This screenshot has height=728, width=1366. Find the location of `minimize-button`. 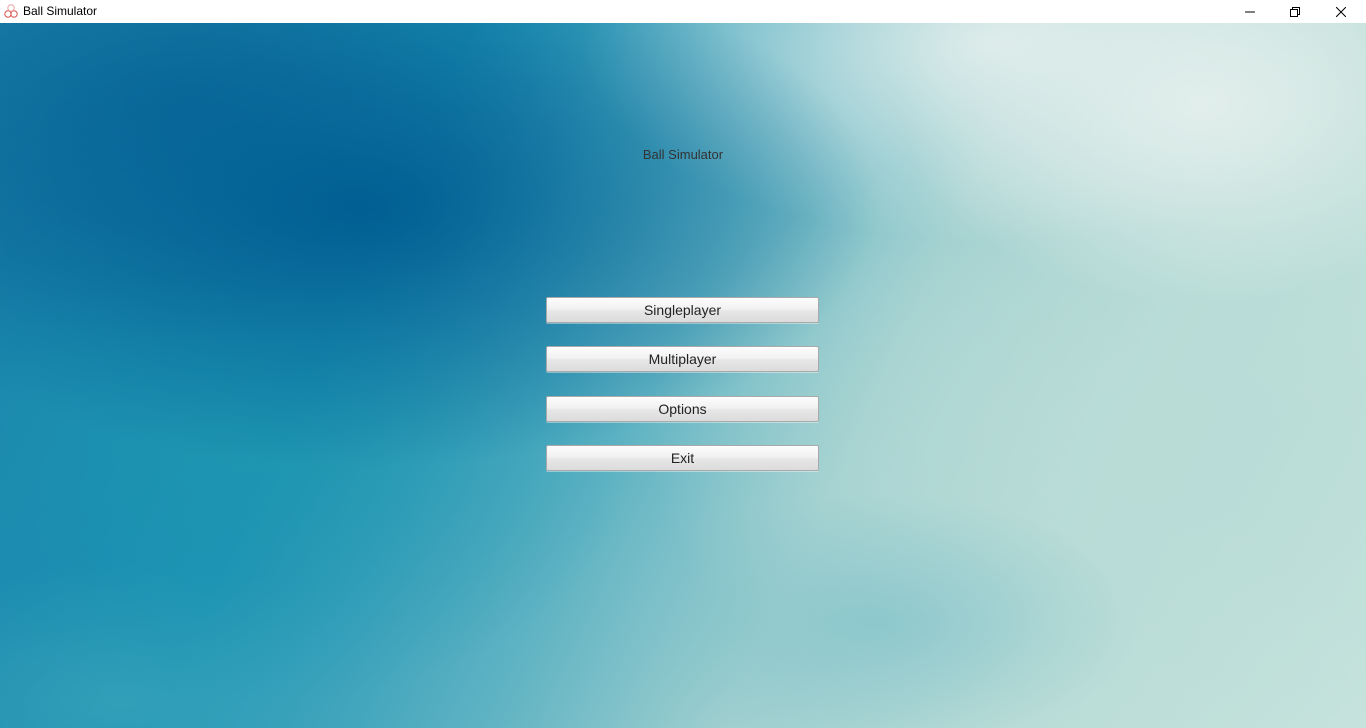

minimize-button is located at coordinates (1250, 11).